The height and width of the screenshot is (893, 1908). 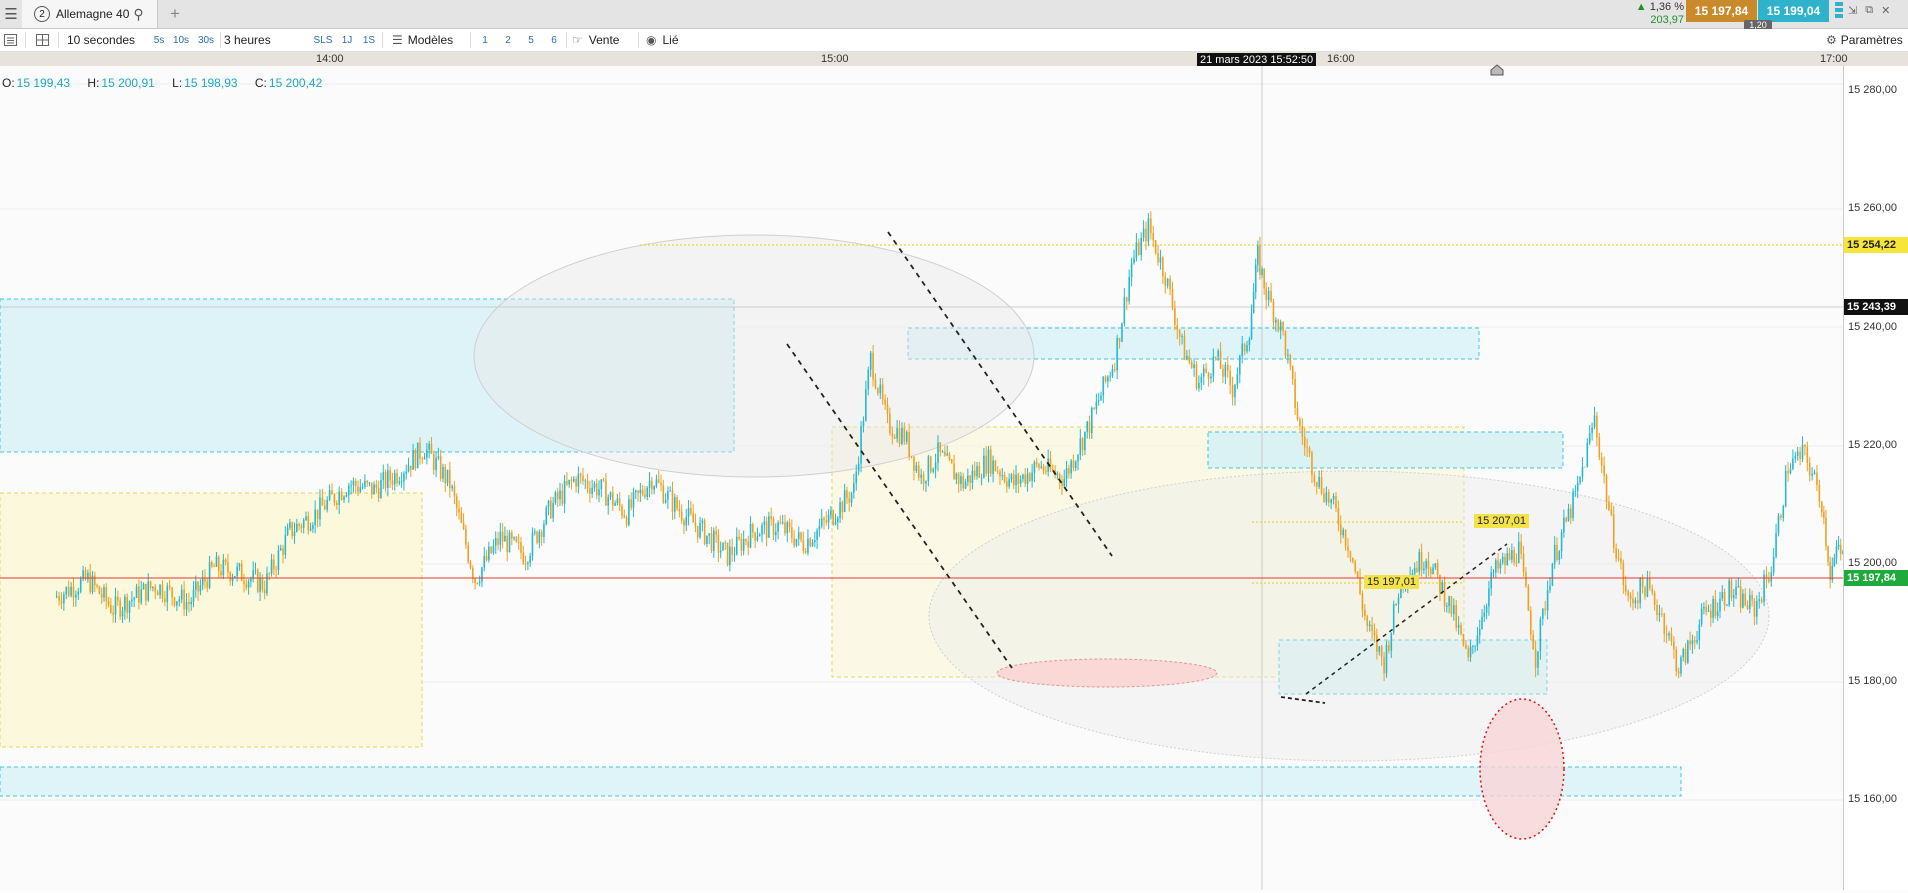 I want to click on search-icon: ⚲, so click(x=138, y=14).